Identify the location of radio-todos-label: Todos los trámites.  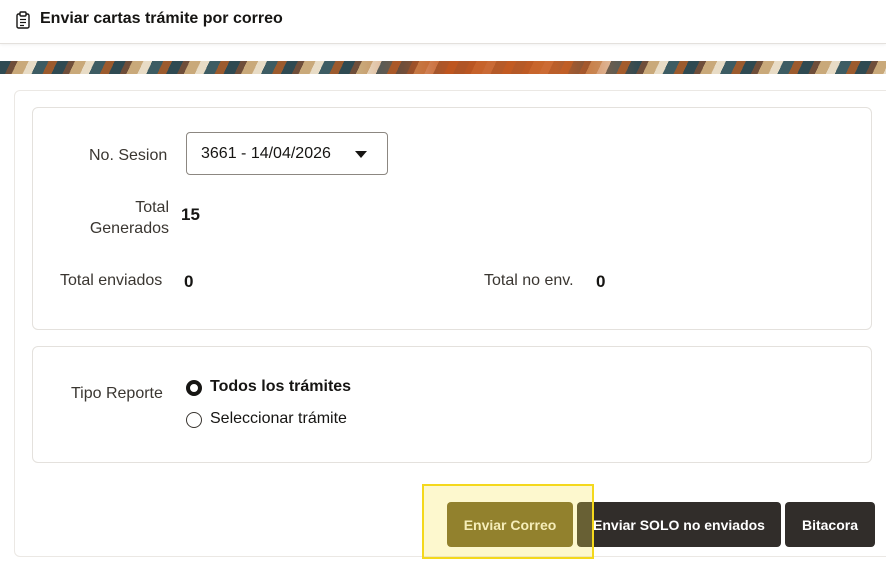
(281, 386).